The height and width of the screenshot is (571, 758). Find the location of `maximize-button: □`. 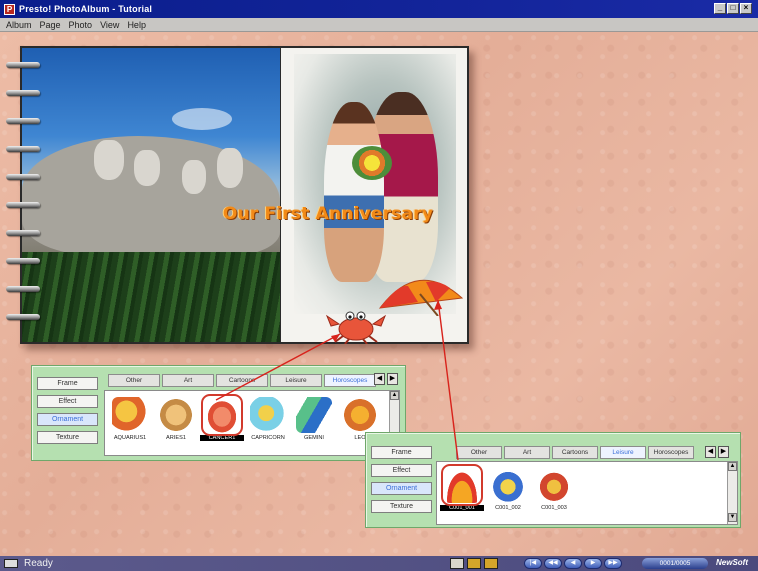

maximize-button: □ is located at coordinates (733, 8).